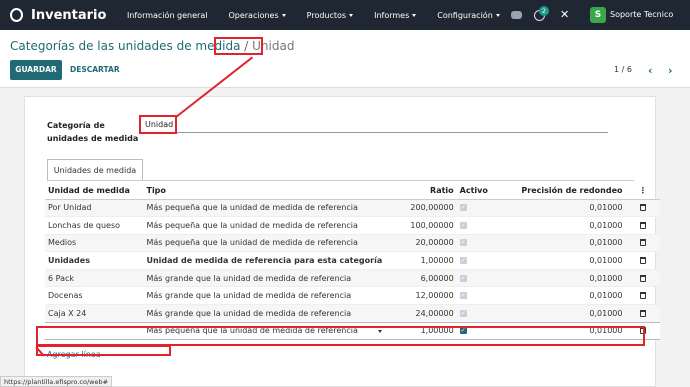 This screenshot has width=690, height=387. I want to click on menu-informes: Informes, so click(395, 15).